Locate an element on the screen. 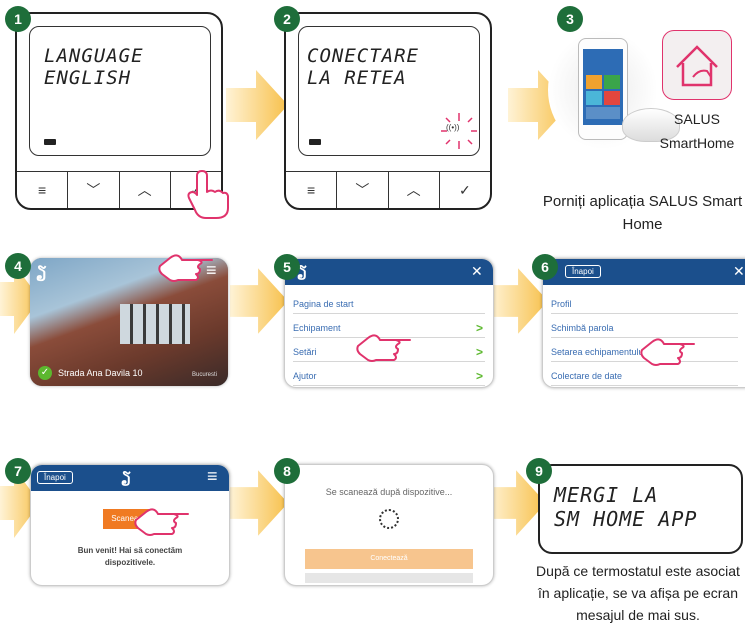  lcd-screen: MERGI LA SM HOME APP is located at coordinates (640, 509).